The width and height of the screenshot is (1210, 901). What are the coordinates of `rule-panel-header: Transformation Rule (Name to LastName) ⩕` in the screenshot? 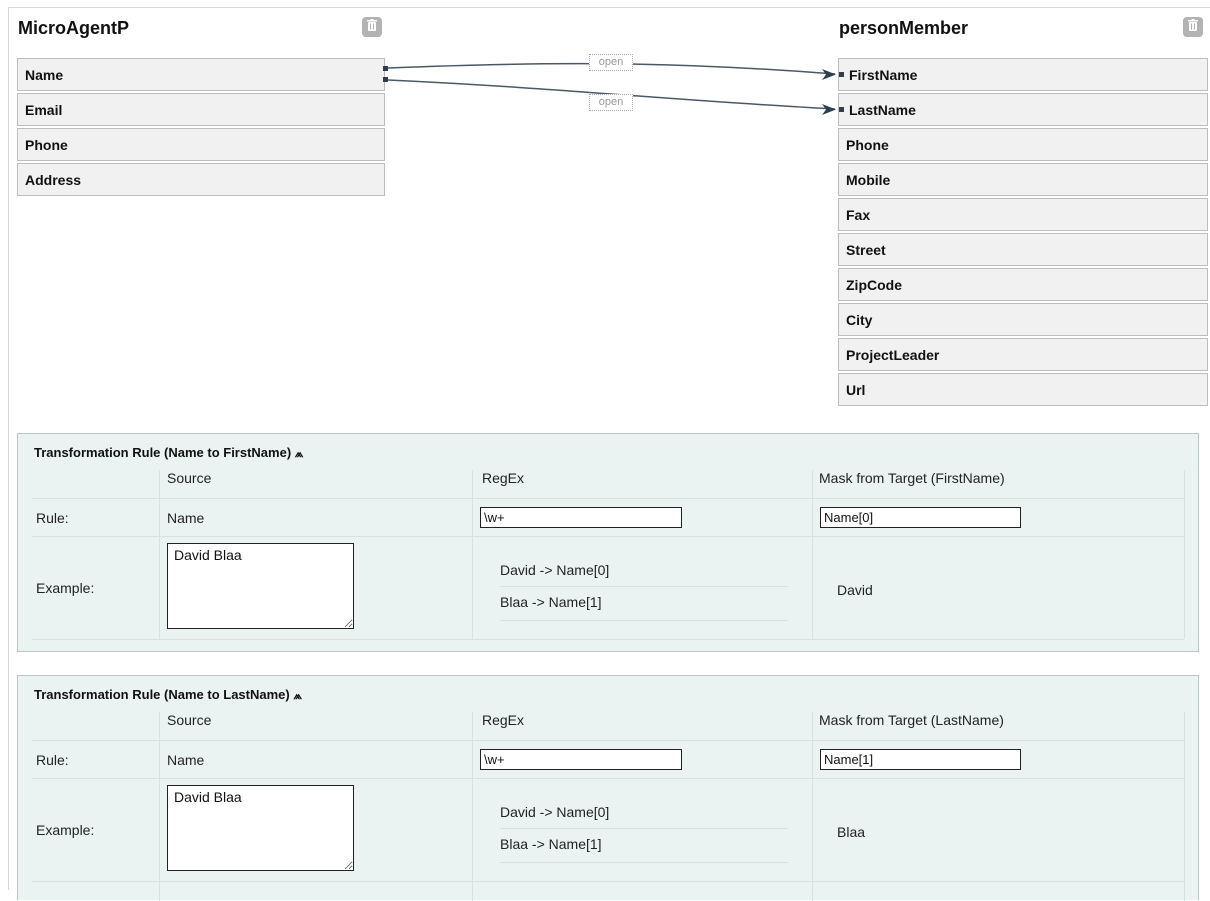 It's located at (168, 695).